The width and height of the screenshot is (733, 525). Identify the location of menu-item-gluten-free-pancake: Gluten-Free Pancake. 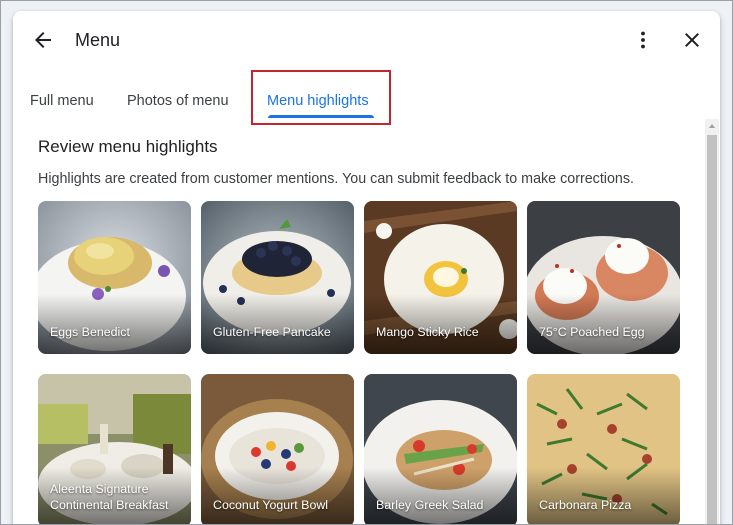
(277, 277).